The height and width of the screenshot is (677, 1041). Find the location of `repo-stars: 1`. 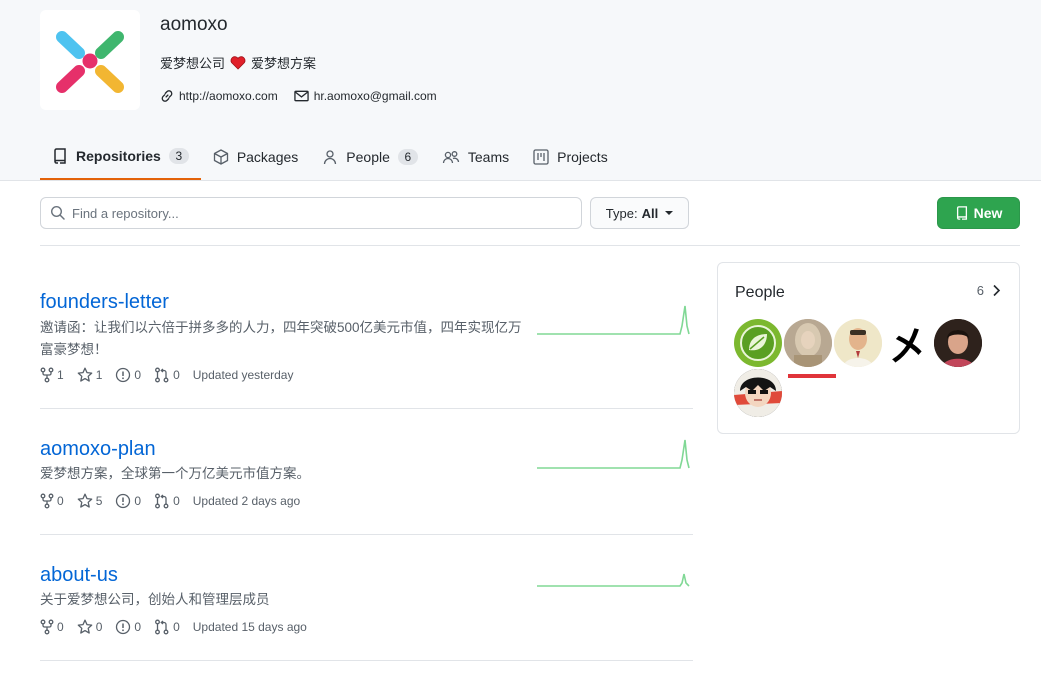

repo-stars: 1 is located at coordinates (90, 375).